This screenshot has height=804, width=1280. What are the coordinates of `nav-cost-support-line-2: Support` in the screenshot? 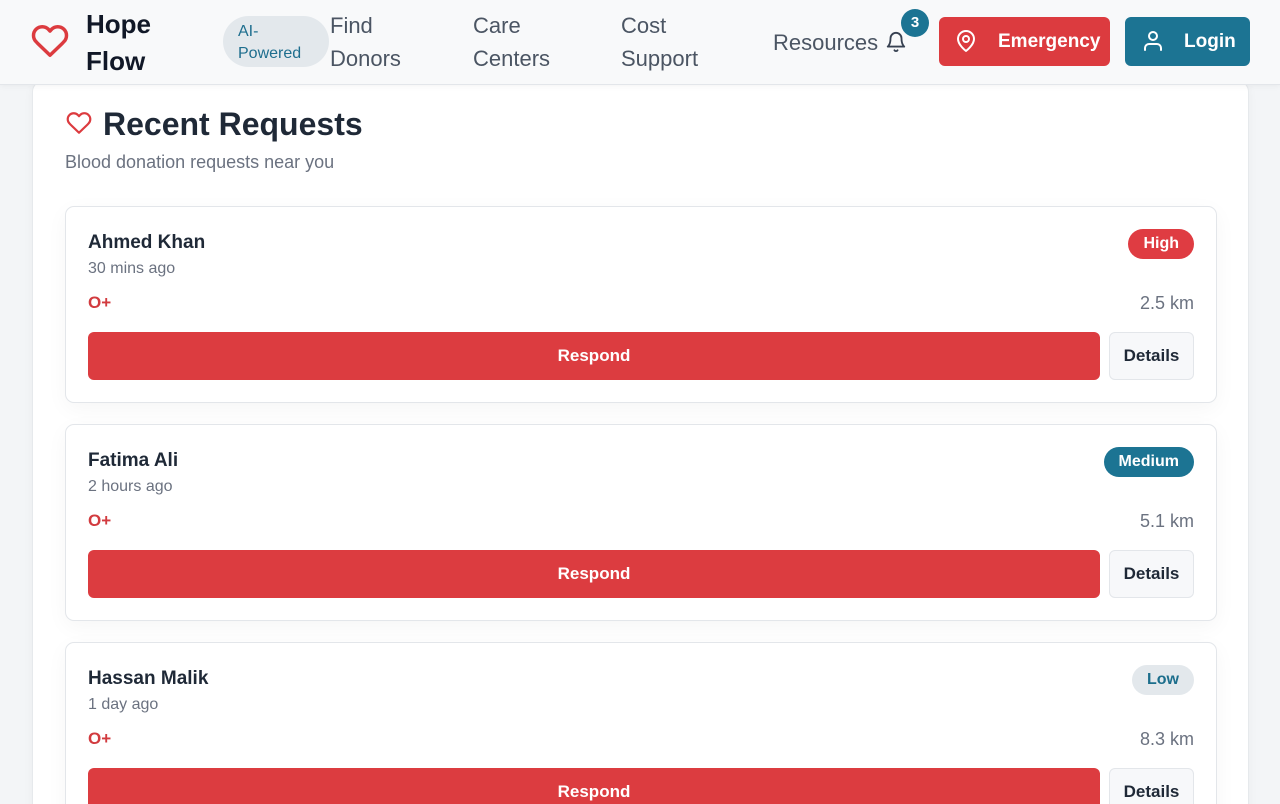 It's located at (660, 58).